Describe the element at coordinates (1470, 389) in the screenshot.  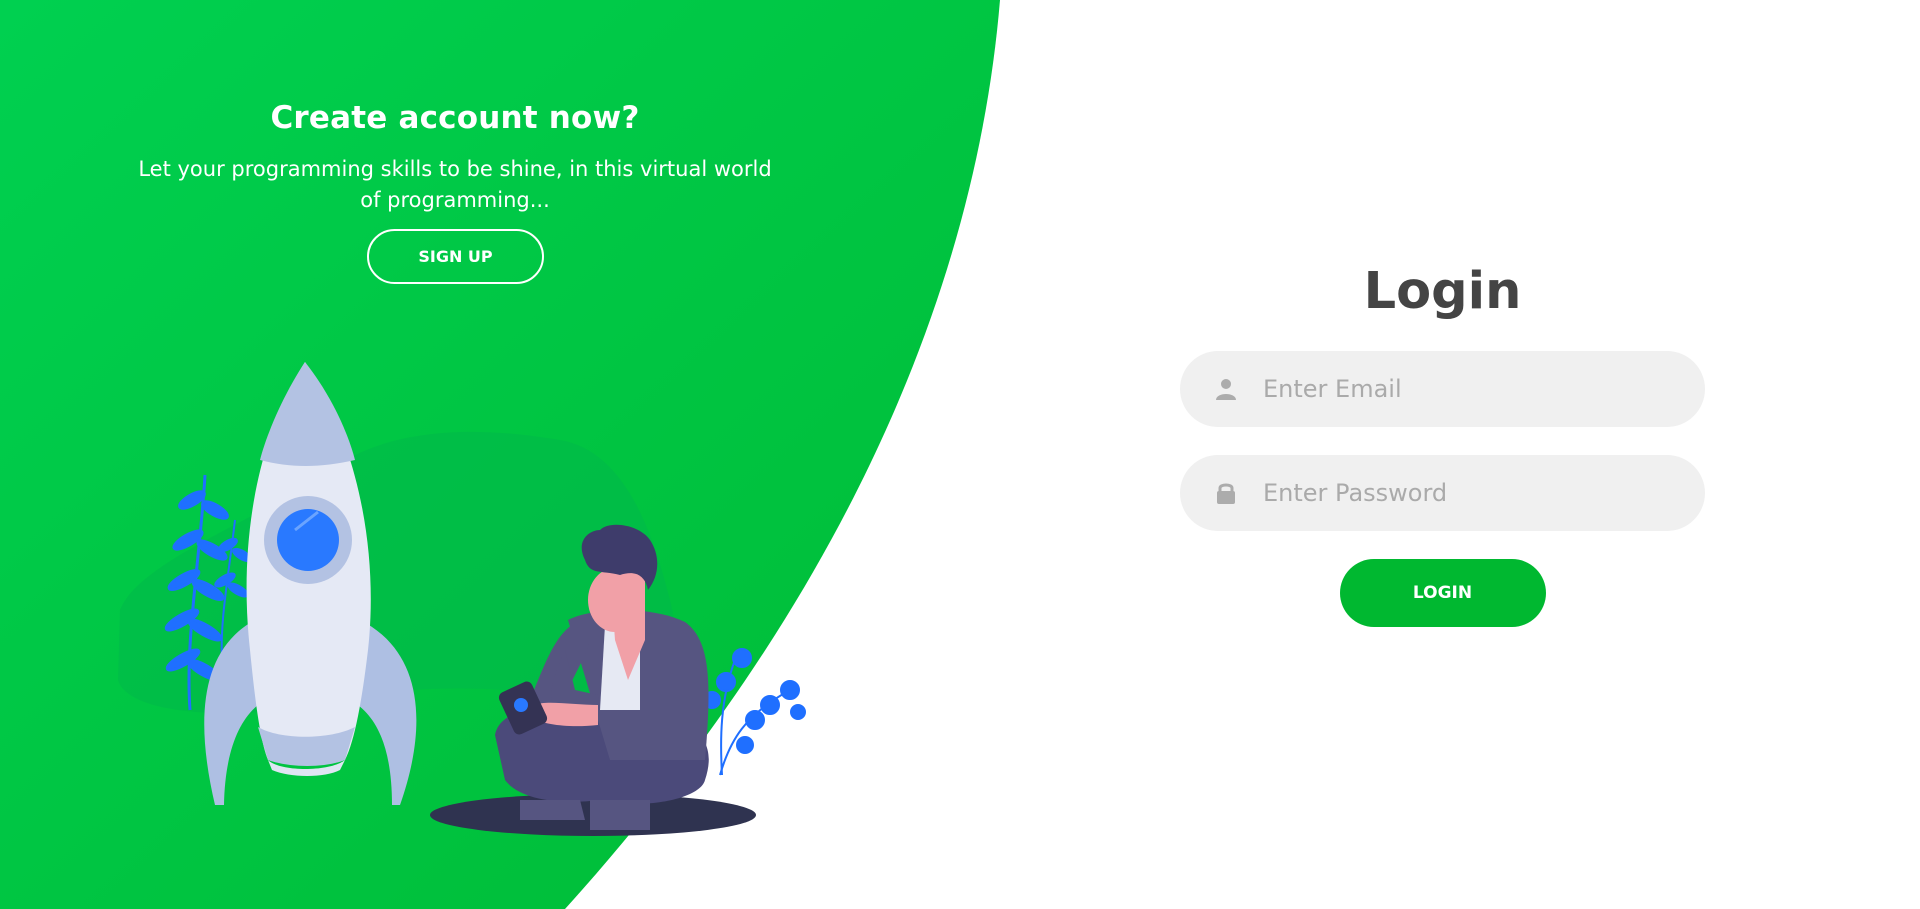
I see `email-input` at that location.